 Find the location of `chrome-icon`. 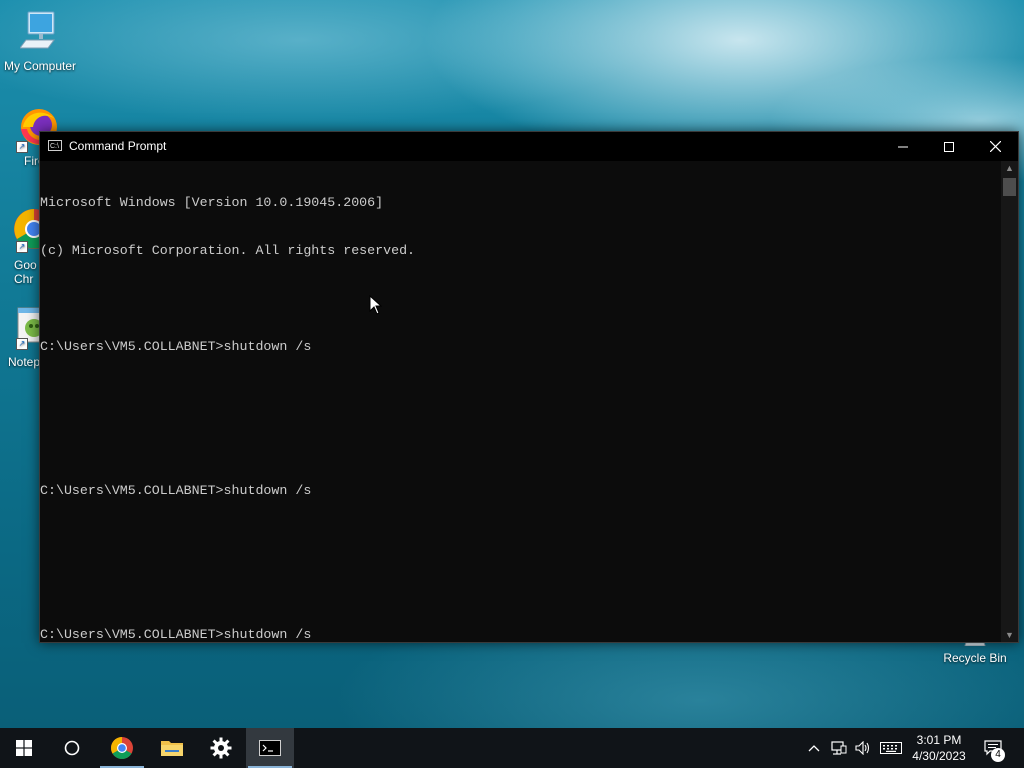

chrome-icon is located at coordinates (122, 748).